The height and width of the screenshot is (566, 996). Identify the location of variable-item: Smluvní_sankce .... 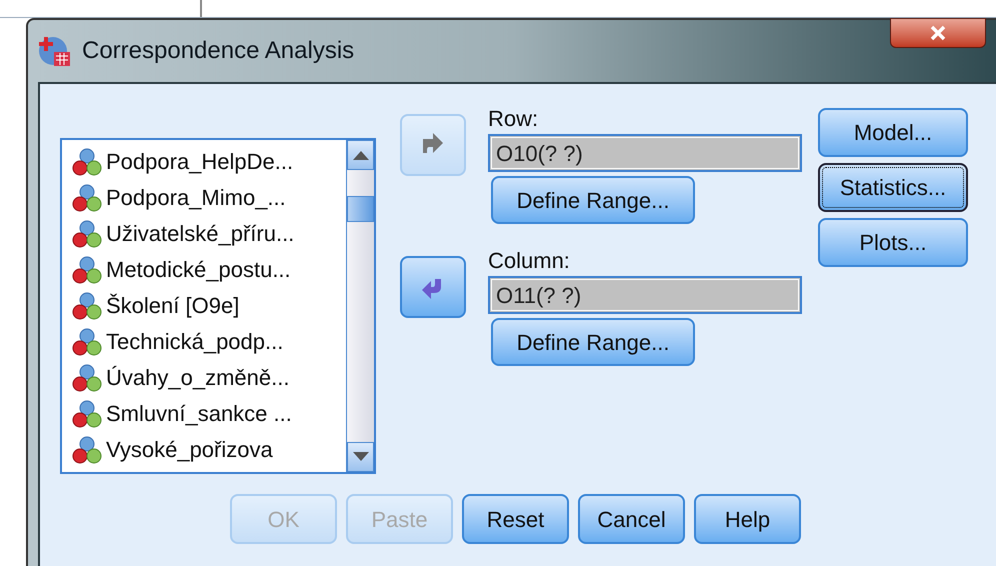
(199, 414).